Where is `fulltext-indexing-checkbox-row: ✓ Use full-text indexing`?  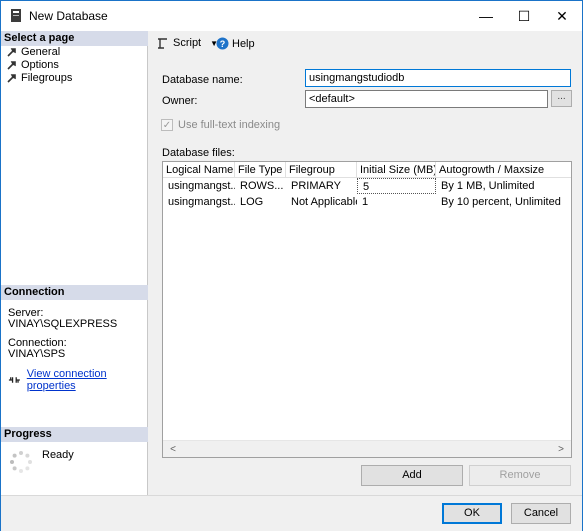 fulltext-indexing-checkbox-row: ✓ Use full-text indexing is located at coordinates (220, 125).